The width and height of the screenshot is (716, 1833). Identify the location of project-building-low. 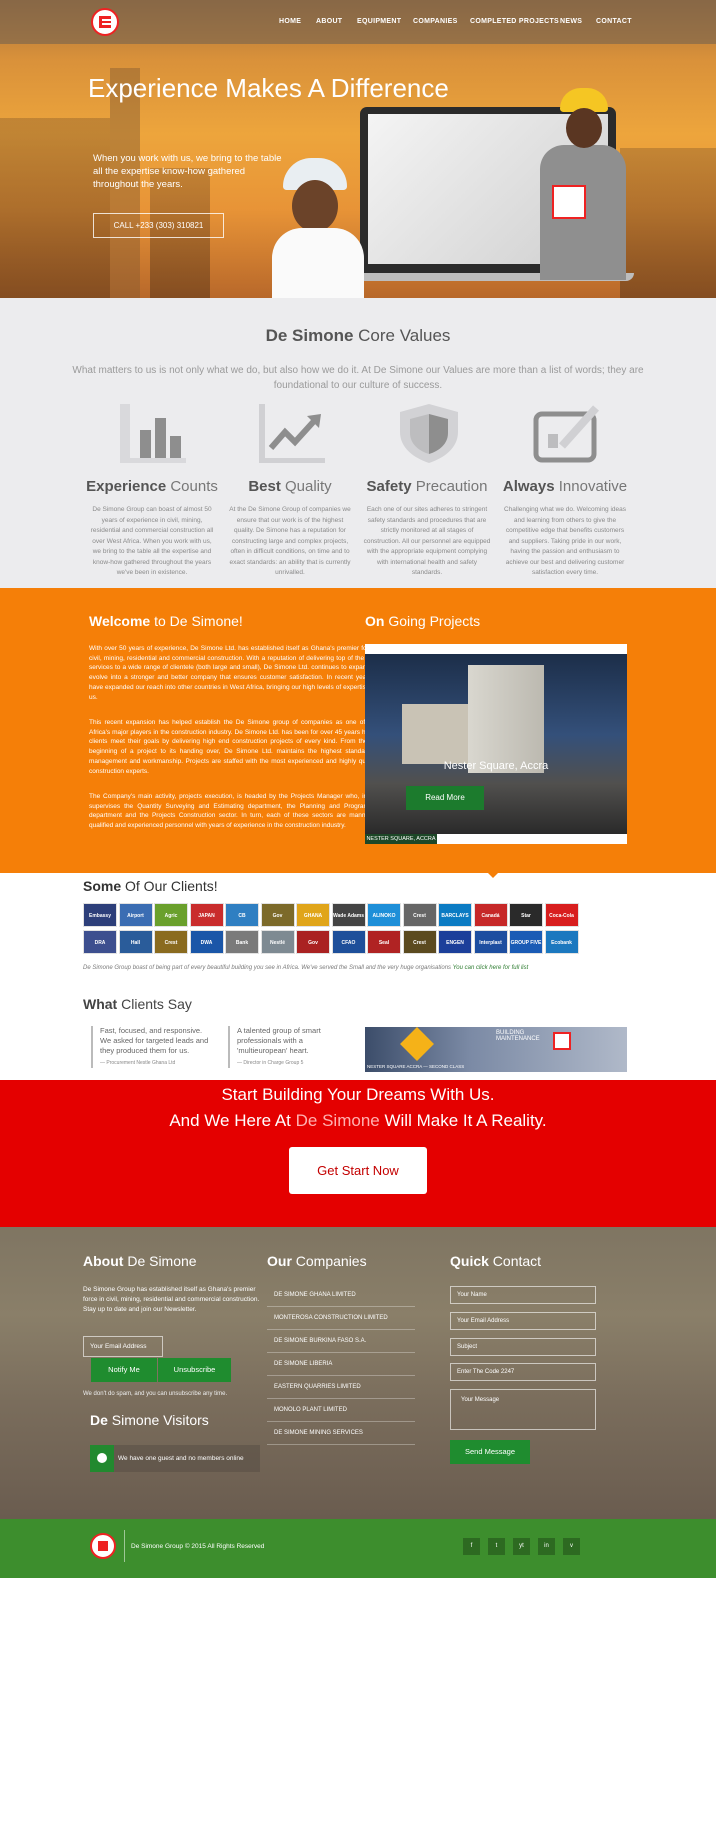
(437, 734).